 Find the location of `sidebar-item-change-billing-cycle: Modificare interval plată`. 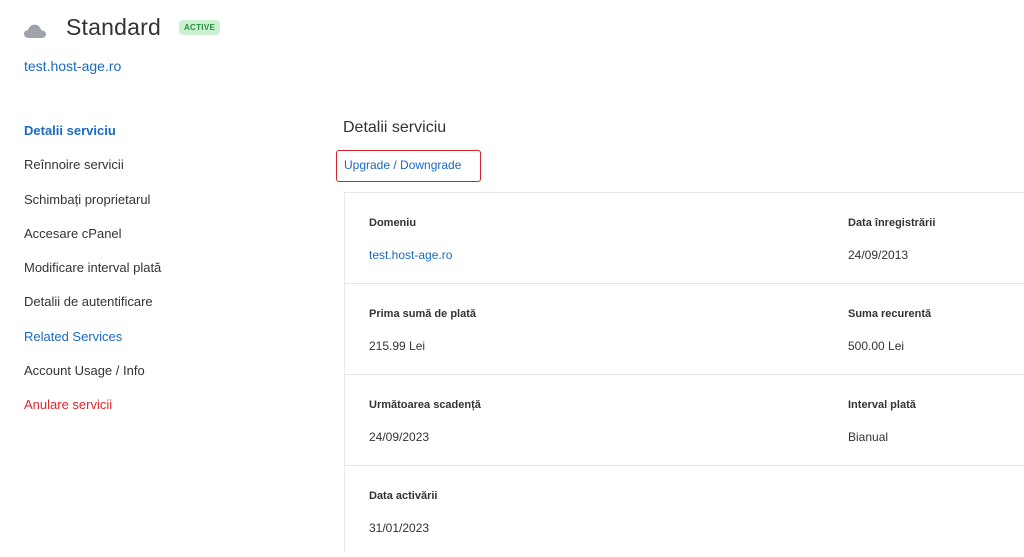

sidebar-item-change-billing-cycle: Modificare interval plată is located at coordinates (164, 274).